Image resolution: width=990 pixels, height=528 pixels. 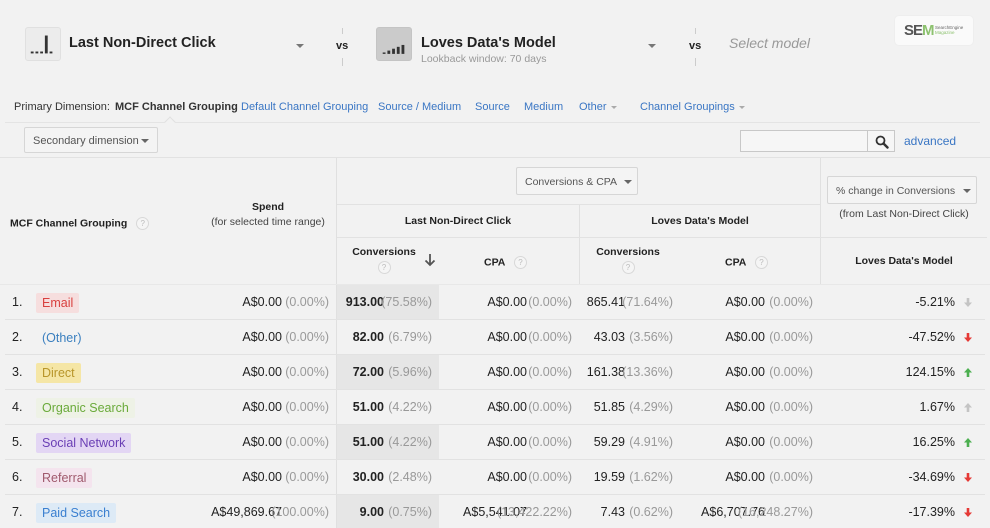 What do you see at coordinates (84, 443) in the screenshot?
I see `channel-link: Social Network` at bounding box center [84, 443].